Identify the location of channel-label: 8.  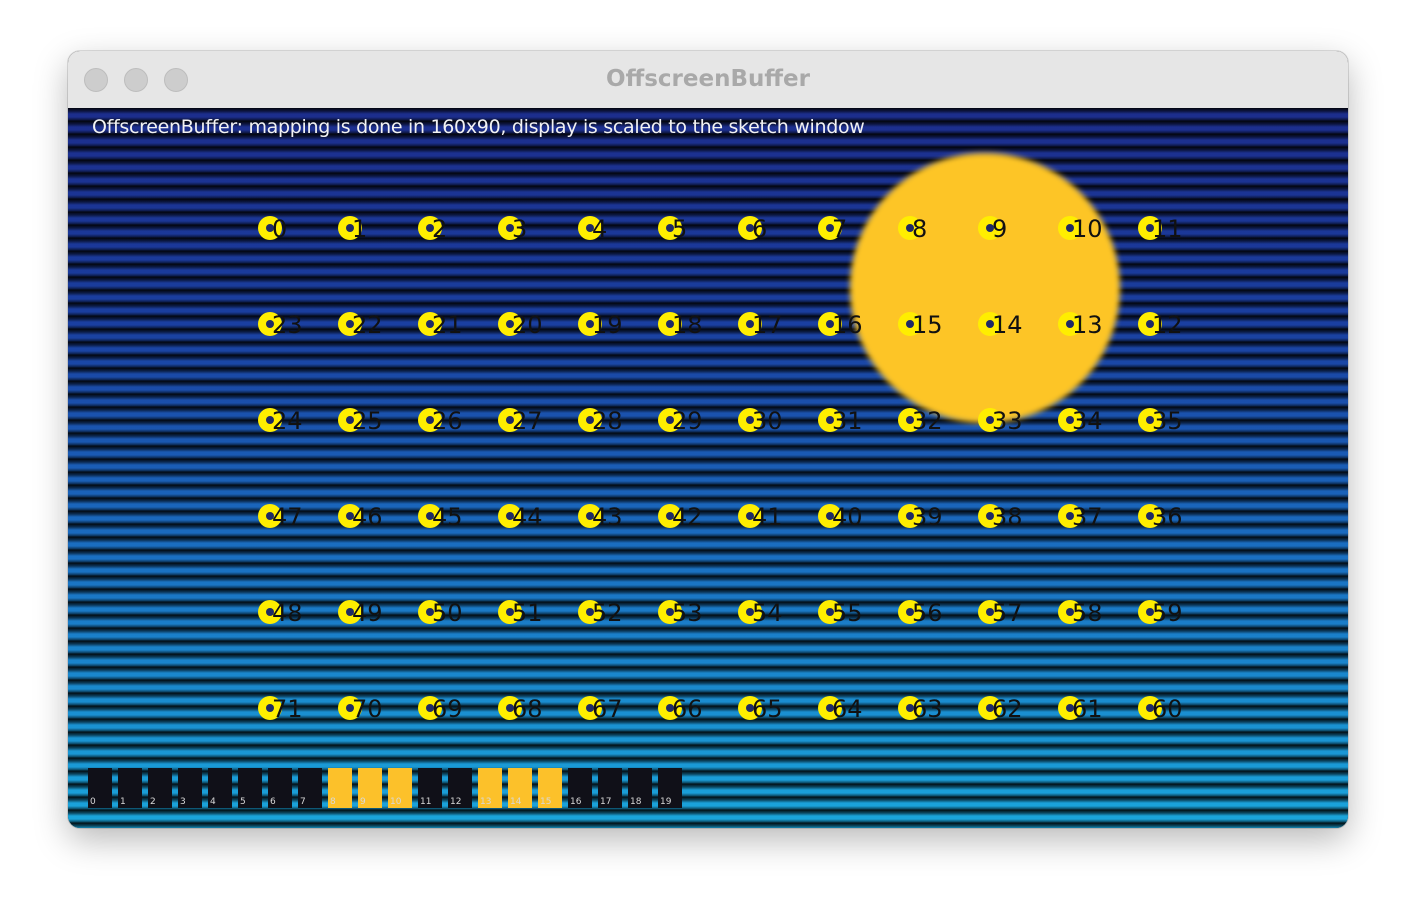
(333, 802).